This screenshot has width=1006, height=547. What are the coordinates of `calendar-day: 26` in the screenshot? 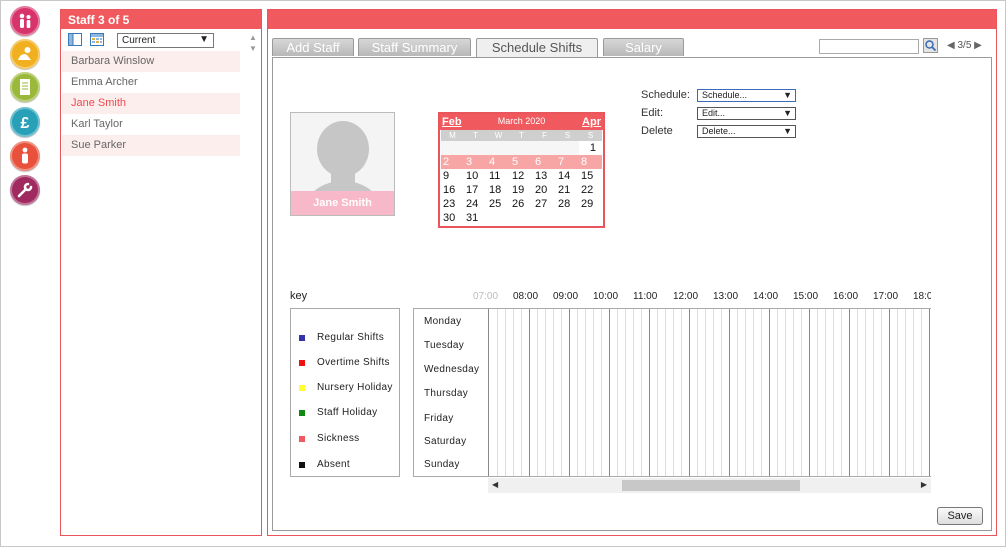 It's located at (521, 204).